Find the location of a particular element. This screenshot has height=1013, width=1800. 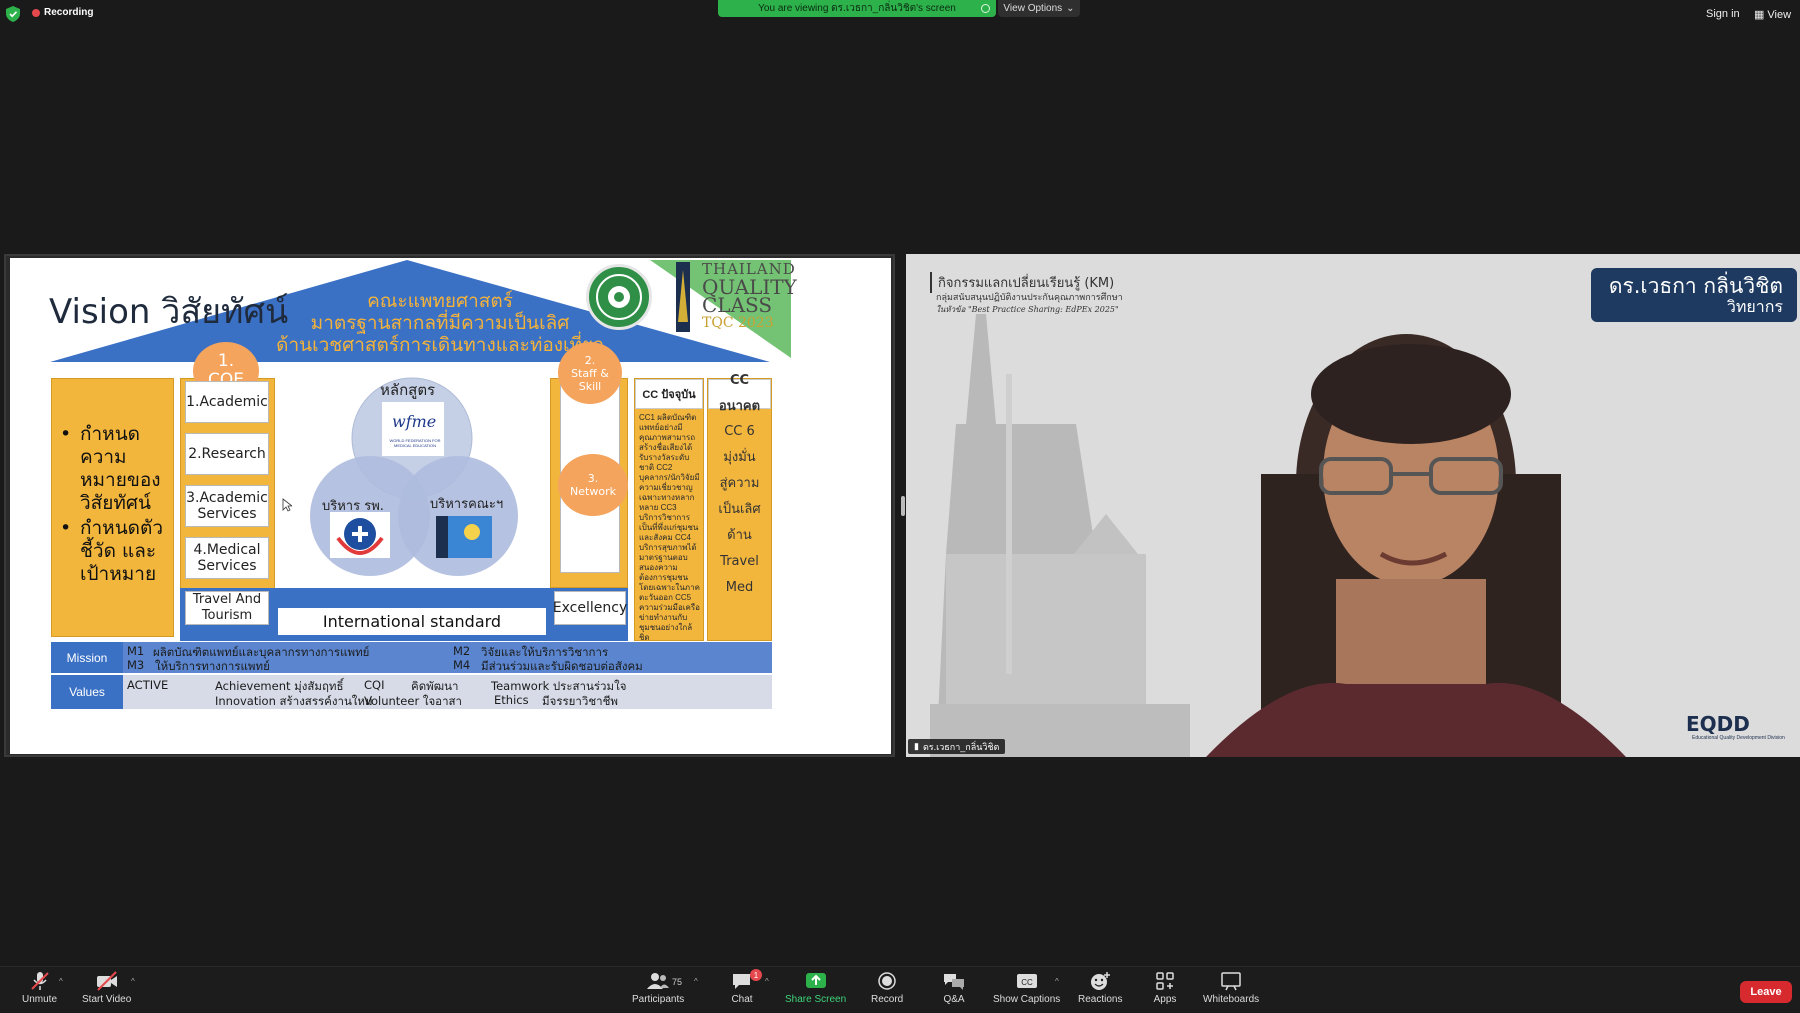

cc-future-item: Travel is located at coordinates (739, 561).